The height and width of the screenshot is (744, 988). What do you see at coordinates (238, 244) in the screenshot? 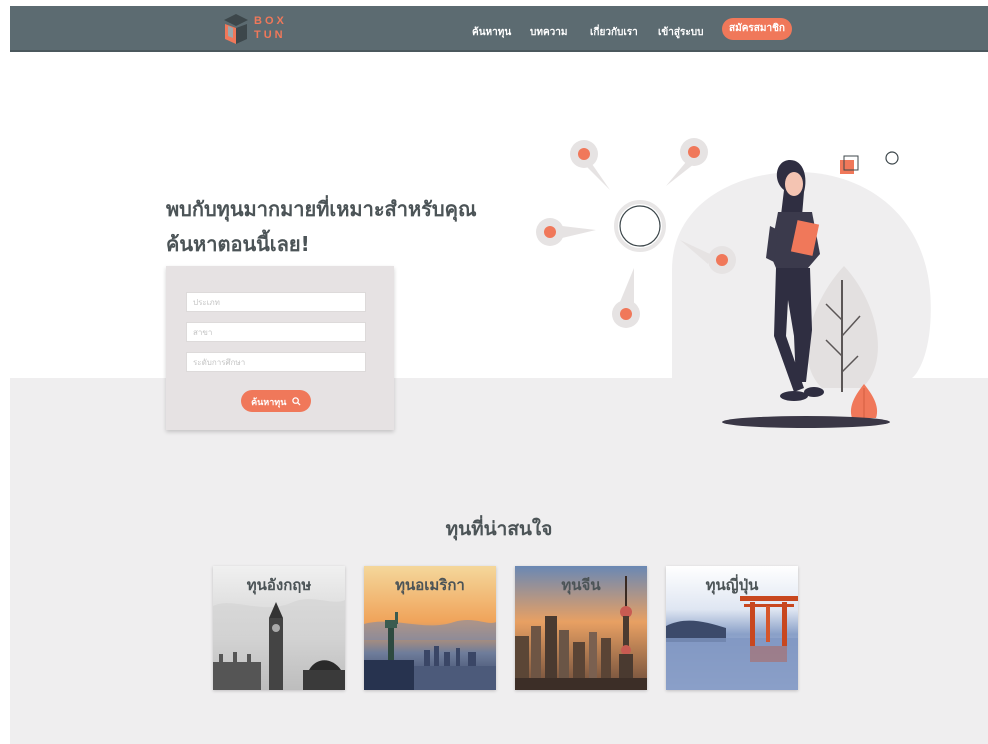
I see `hero-title-line2: ค้นหาตอนนี้เลย!` at bounding box center [238, 244].